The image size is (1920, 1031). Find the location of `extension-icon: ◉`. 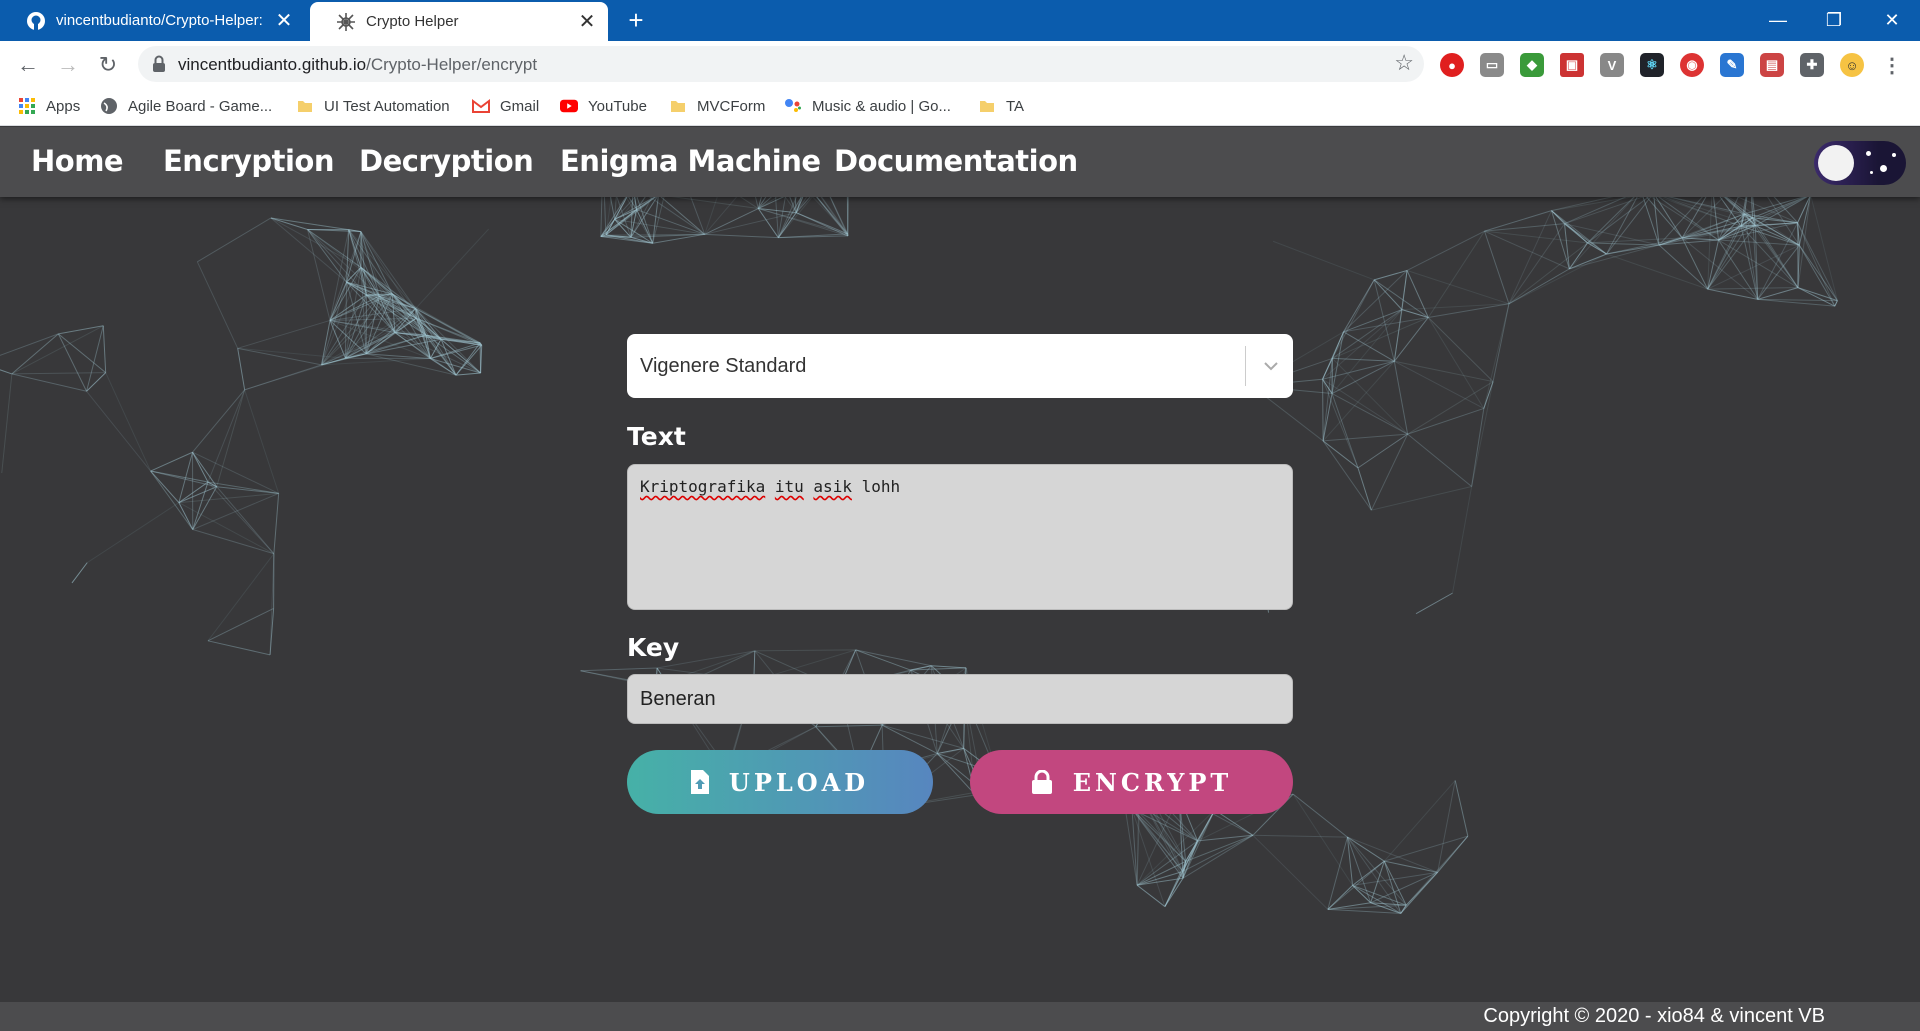

extension-icon: ◉ is located at coordinates (1692, 65).